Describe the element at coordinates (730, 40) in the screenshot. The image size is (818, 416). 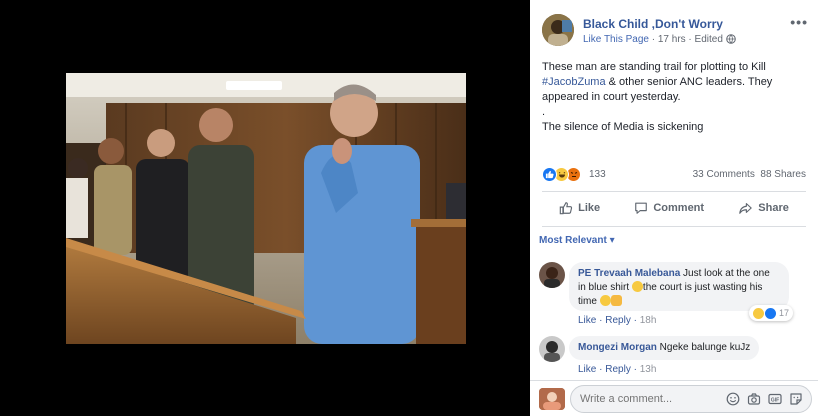
I see `globe-icon` at that location.